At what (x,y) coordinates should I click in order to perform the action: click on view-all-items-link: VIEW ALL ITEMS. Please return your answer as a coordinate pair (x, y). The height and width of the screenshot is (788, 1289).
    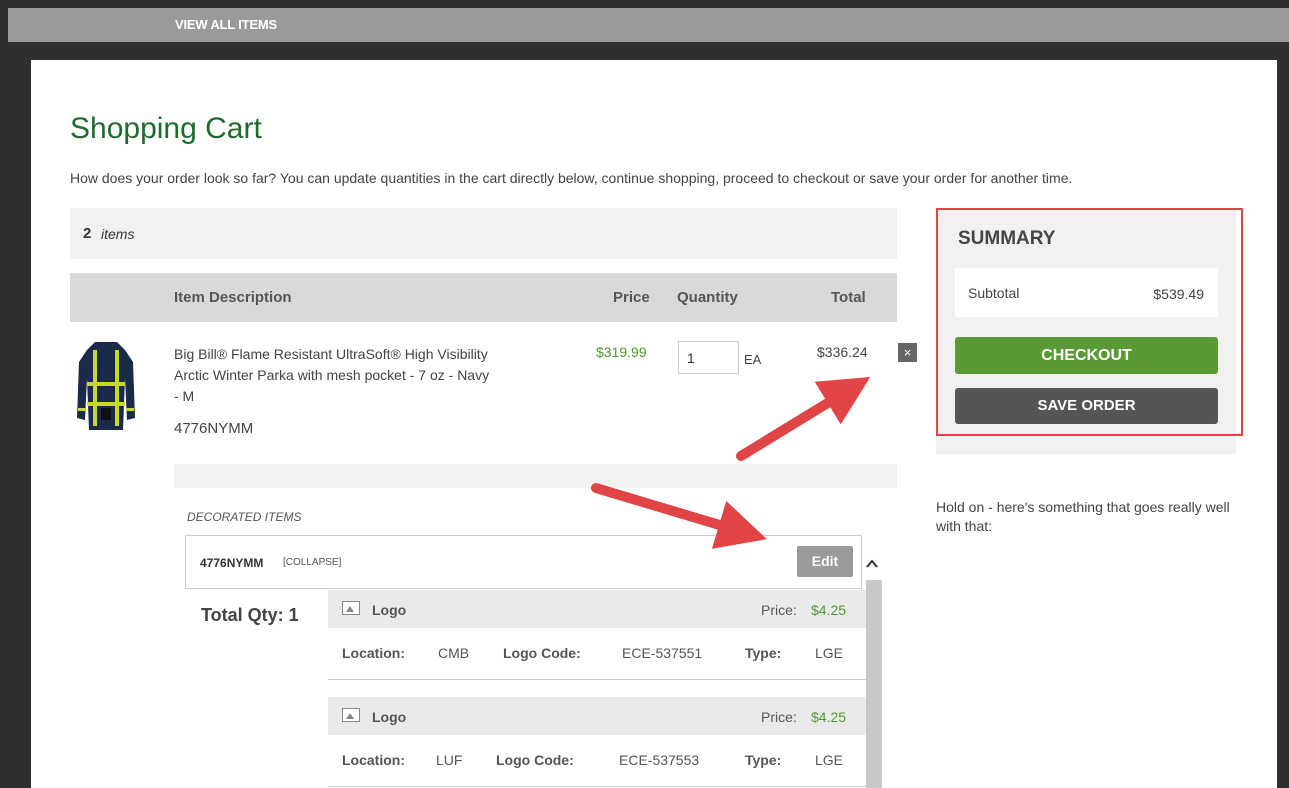
    Looking at the image, I should click on (226, 24).